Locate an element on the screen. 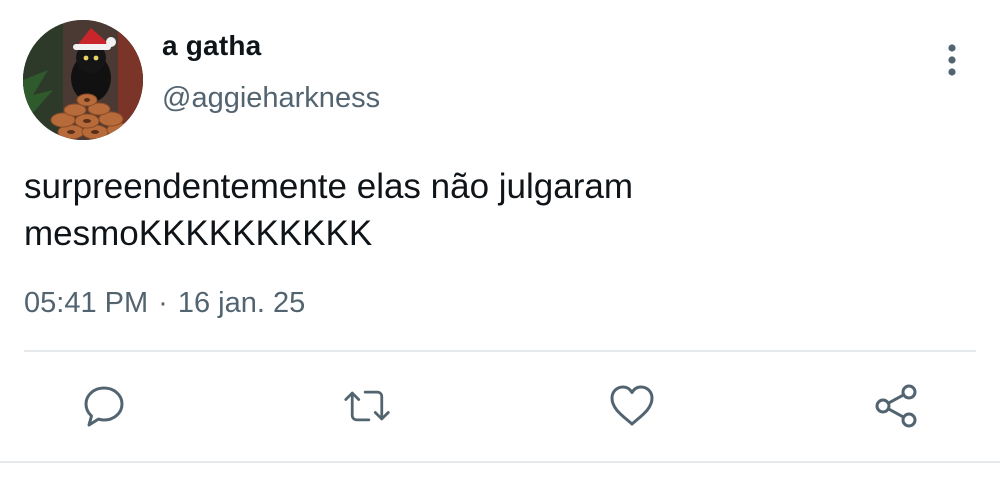 The image size is (1000, 477). more-options-button is located at coordinates (952, 60).